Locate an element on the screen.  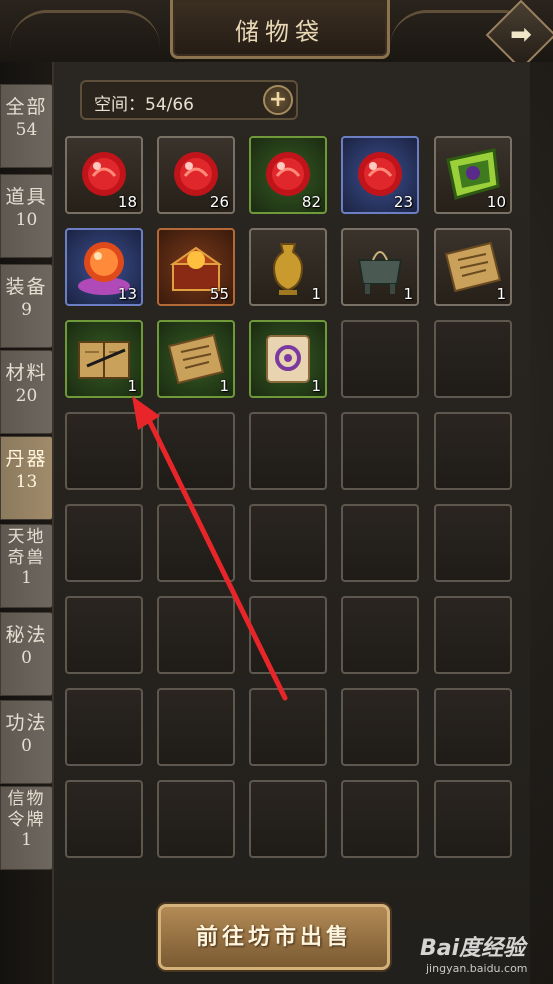
item-quantity: 13 is located at coordinates (127, 294).